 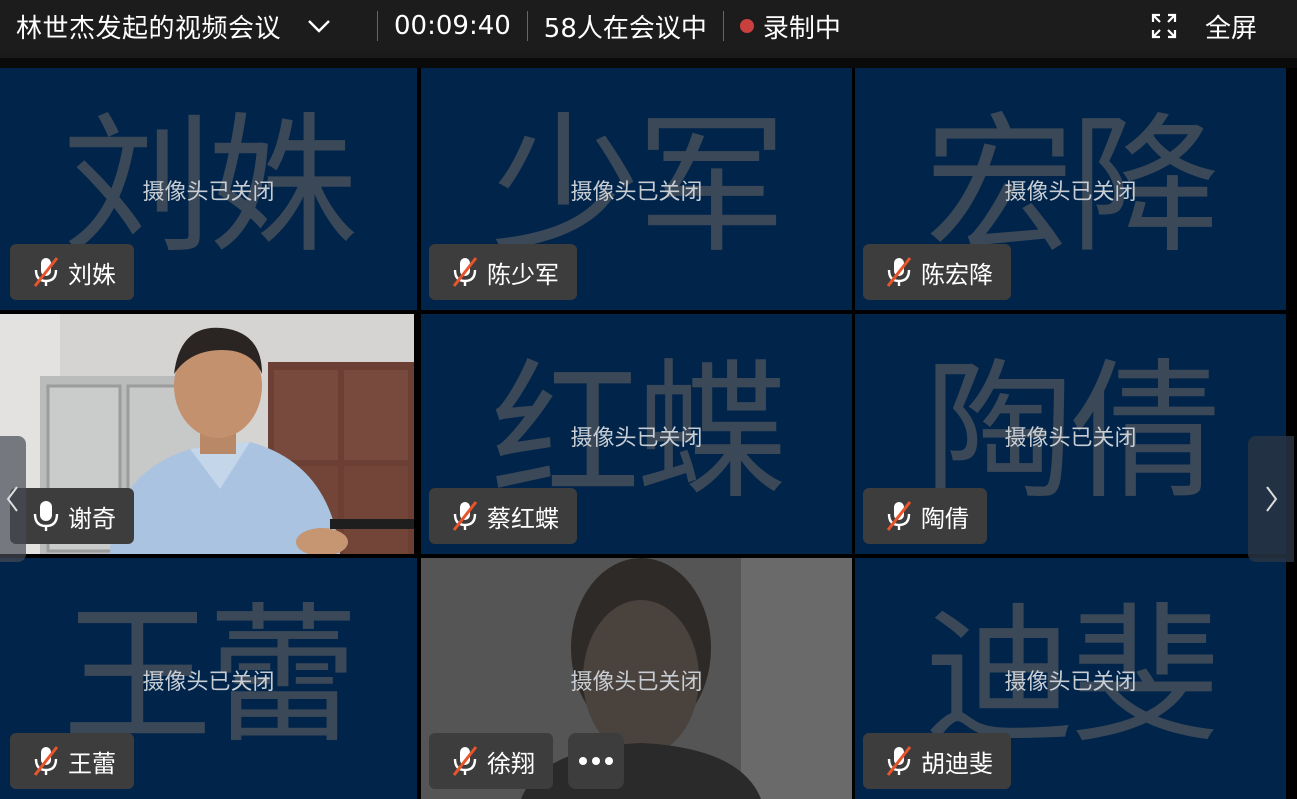 I want to click on meeting-title: 林世杰发起的视频会议, so click(x=149, y=28).